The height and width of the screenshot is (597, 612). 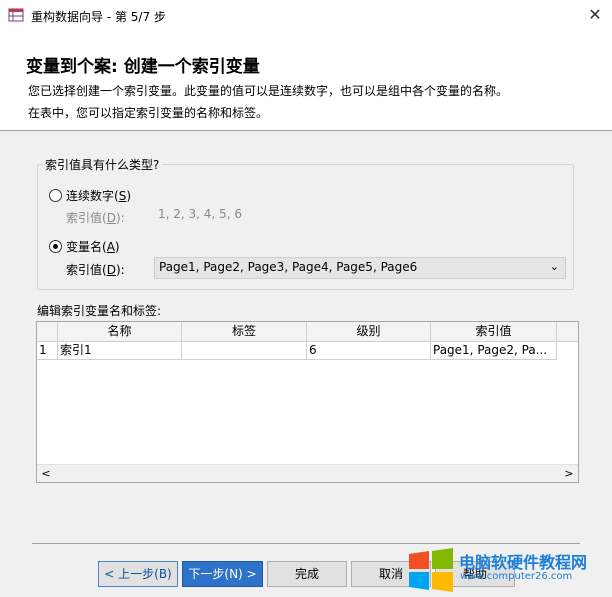 What do you see at coordinates (369, 332) in the screenshot?
I see `column-header-level: 级别` at bounding box center [369, 332].